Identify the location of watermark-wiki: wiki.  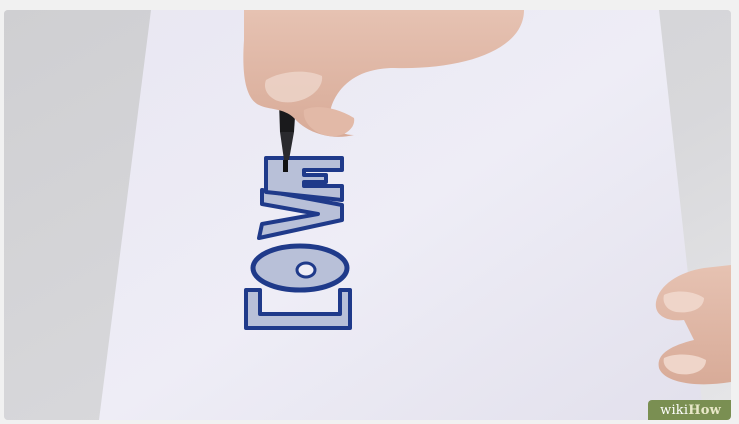
(674, 410).